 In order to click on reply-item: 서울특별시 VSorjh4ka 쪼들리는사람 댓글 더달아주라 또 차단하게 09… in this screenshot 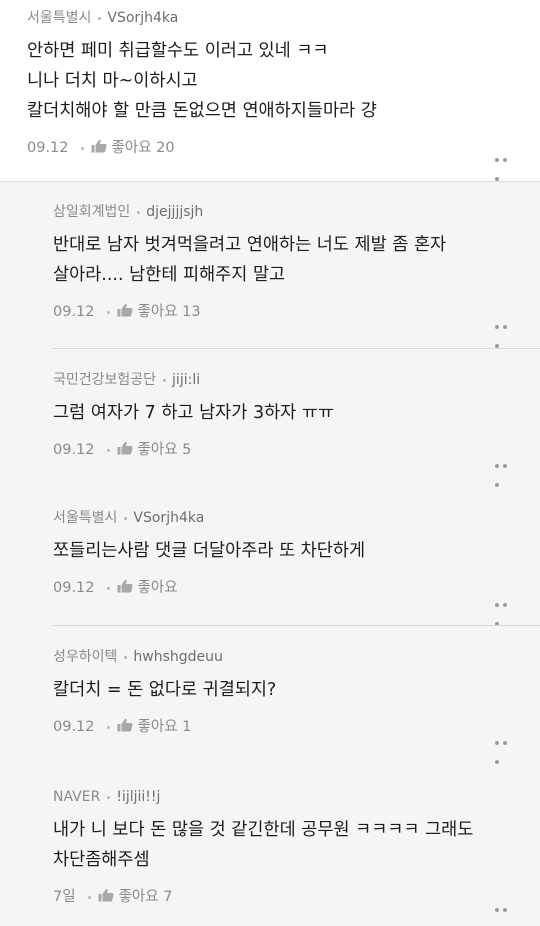, I will do `click(296, 554)`.